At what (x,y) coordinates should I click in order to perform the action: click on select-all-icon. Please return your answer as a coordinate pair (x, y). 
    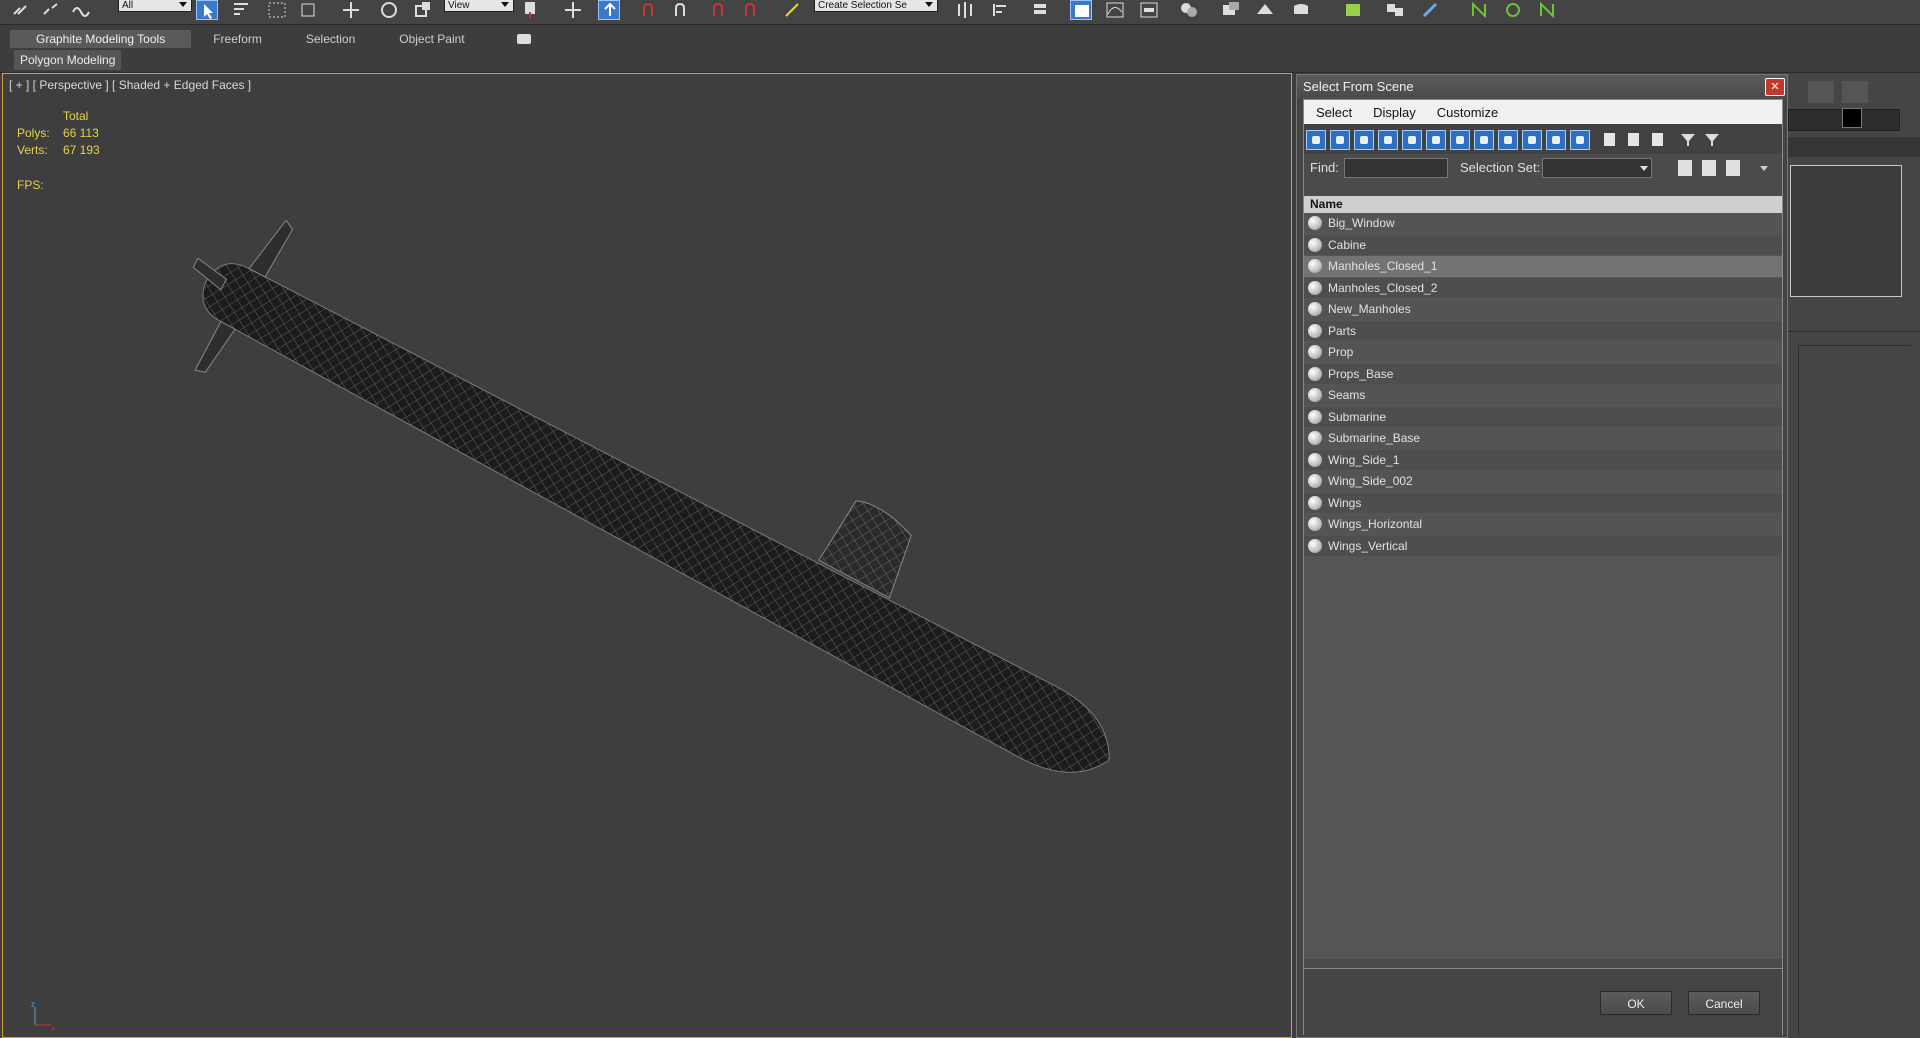
    Looking at the image, I should click on (1610, 140).